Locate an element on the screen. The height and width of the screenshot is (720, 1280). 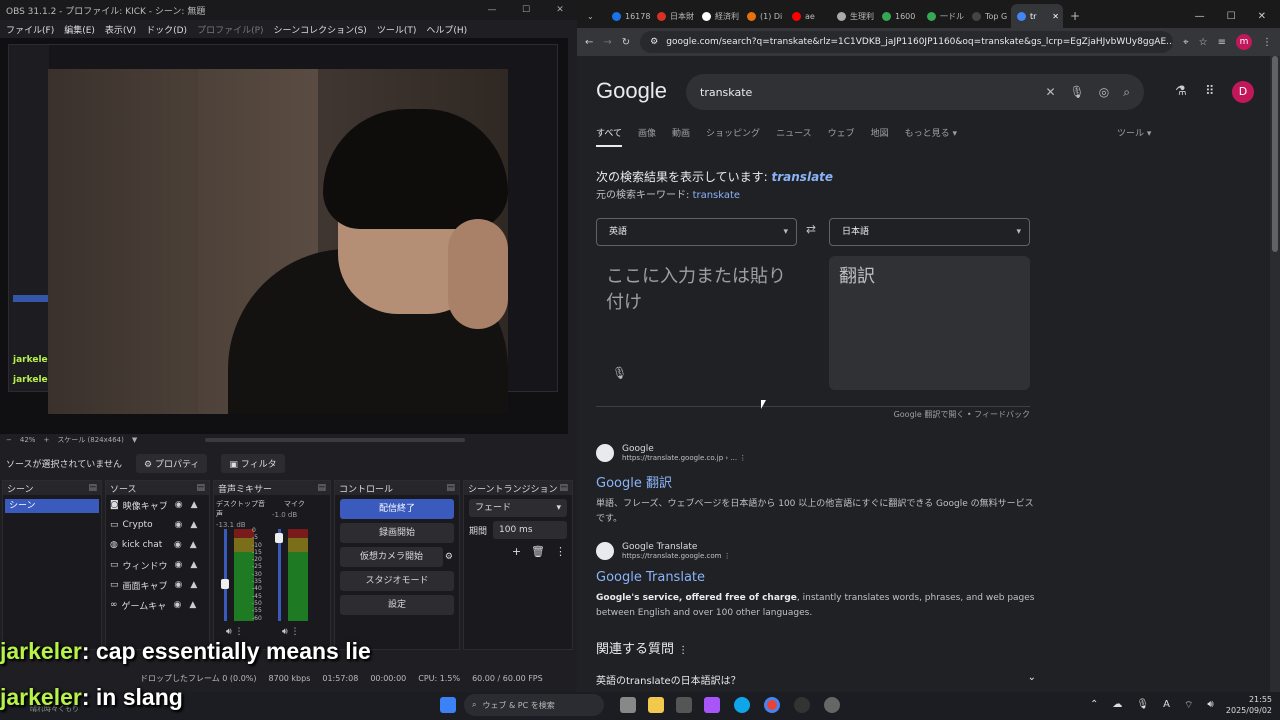
apps-grid-icon: ⠿ is located at coordinates (1210, 91).